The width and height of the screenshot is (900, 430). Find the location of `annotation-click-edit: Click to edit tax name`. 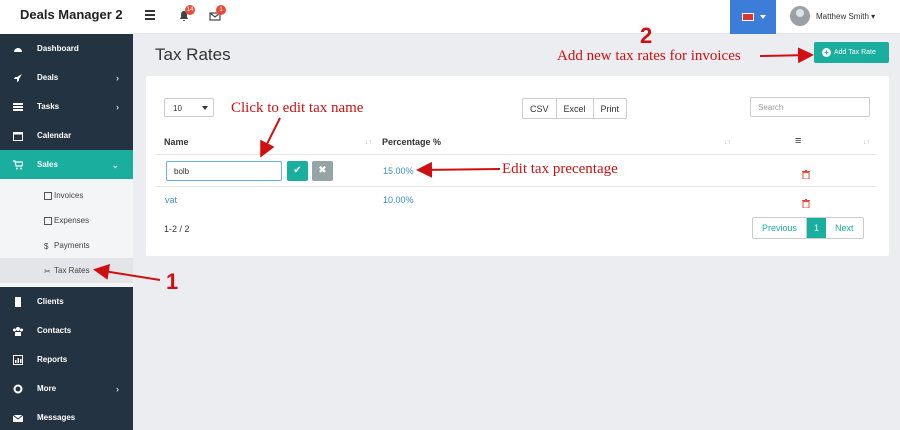

annotation-click-edit: Click to edit tax name is located at coordinates (297, 108).